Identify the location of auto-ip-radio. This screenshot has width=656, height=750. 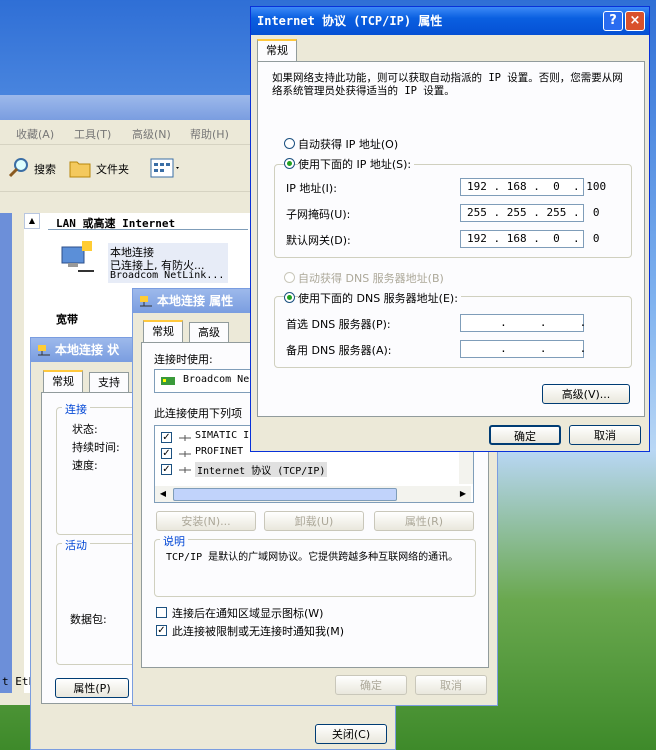
(289, 143).